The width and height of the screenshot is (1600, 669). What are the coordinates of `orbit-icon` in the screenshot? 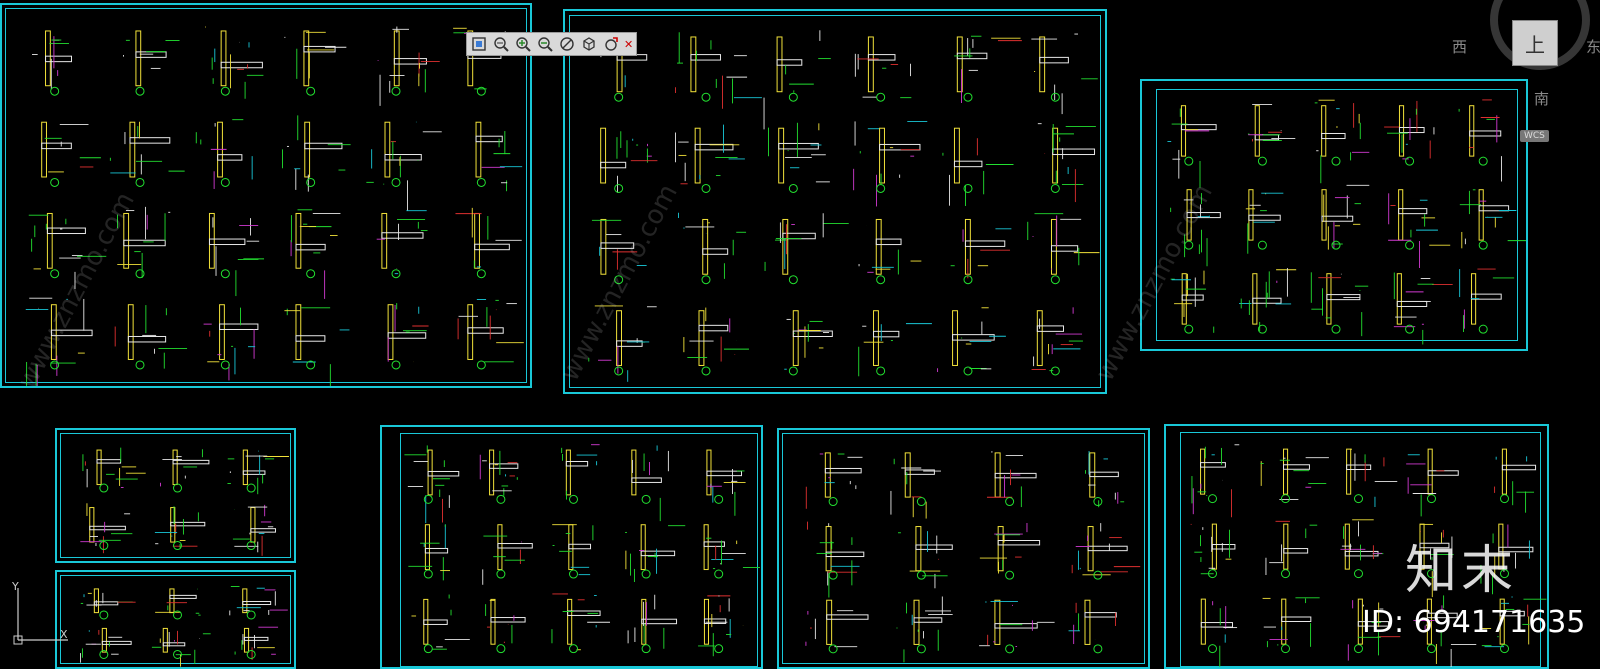 It's located at (611, 44).